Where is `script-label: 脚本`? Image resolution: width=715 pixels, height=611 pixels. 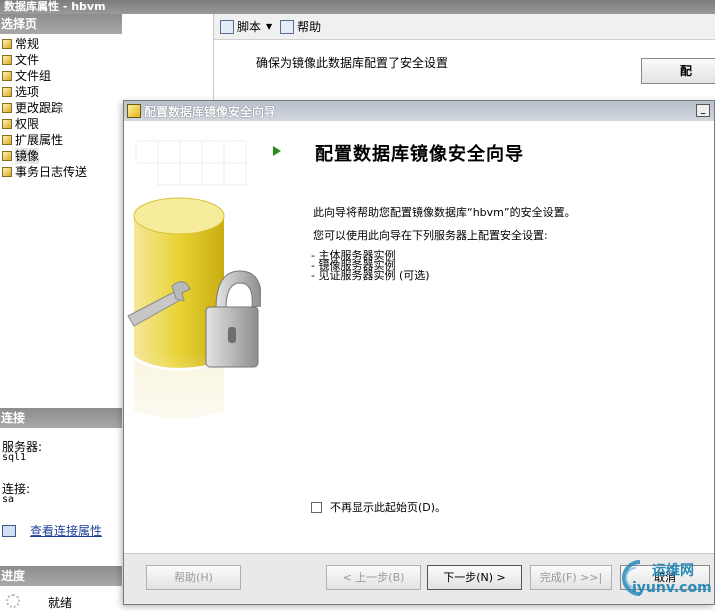 script-label: 脚本 is located at coordinates (249, 27).